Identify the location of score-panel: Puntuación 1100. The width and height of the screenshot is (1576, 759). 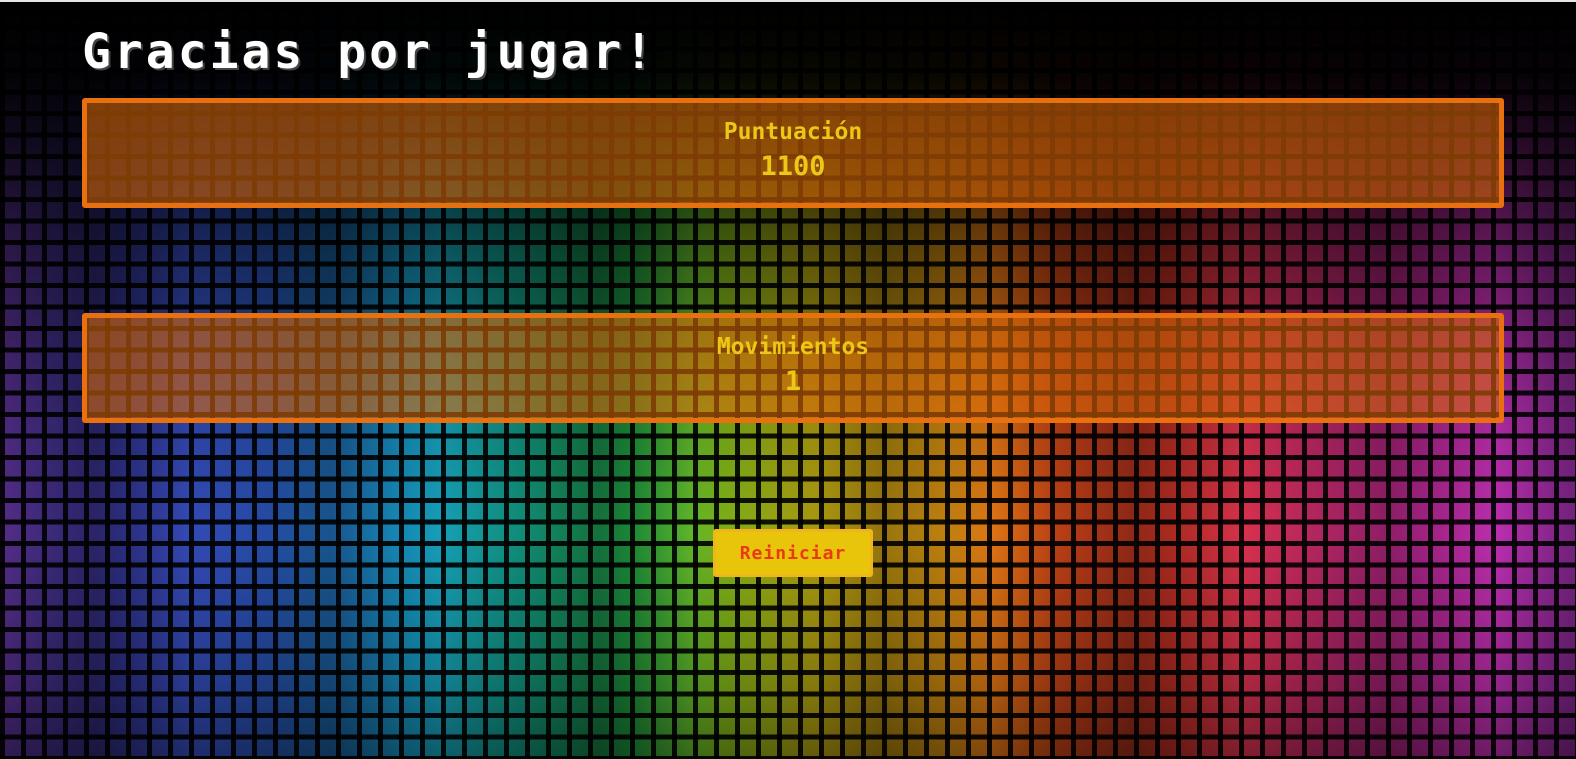
(793, 153).